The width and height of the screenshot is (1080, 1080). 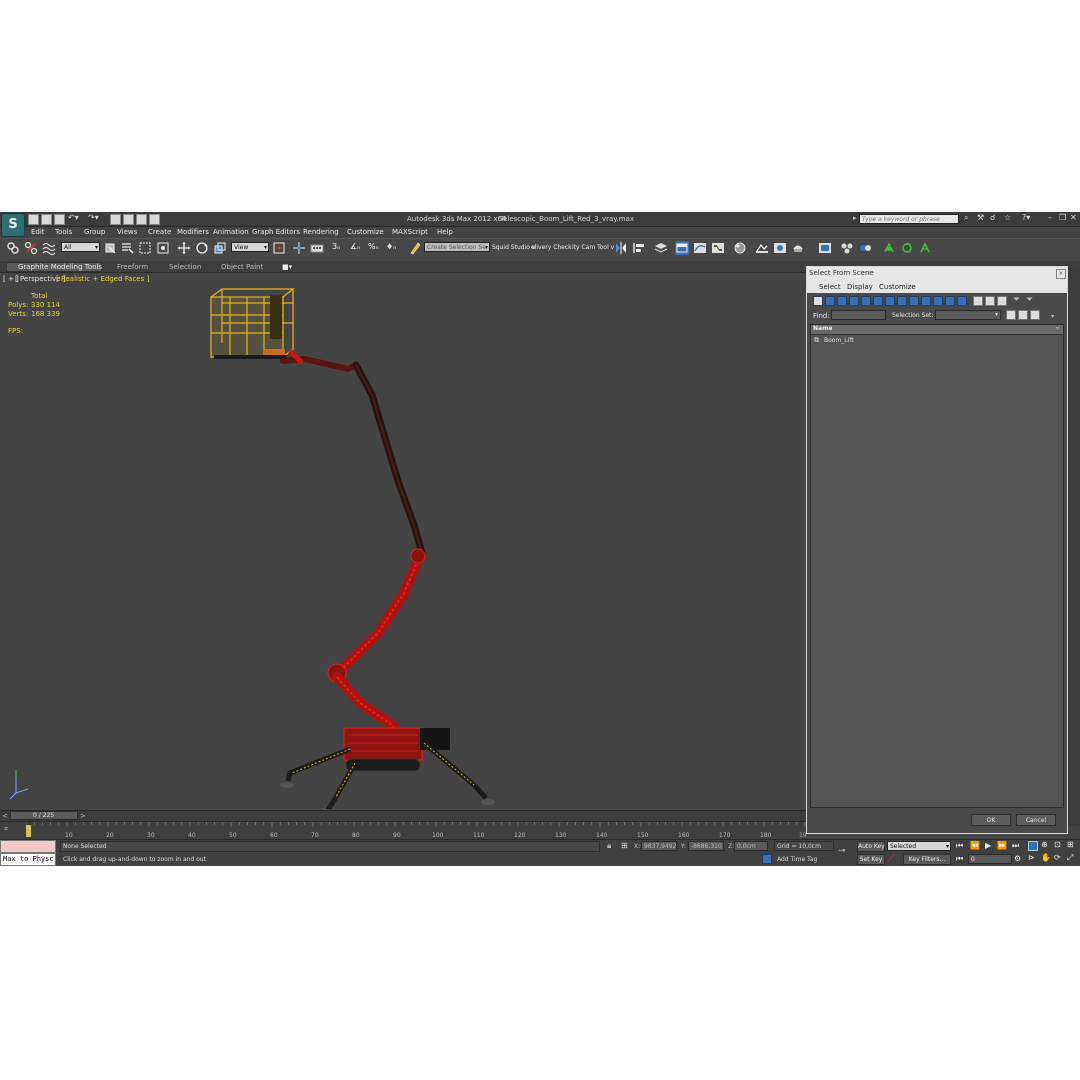 What do you see at coordinates (1062, 217) in the screenshot?
I see `restore-icon: ❐` at bounding box center [1062, 217].